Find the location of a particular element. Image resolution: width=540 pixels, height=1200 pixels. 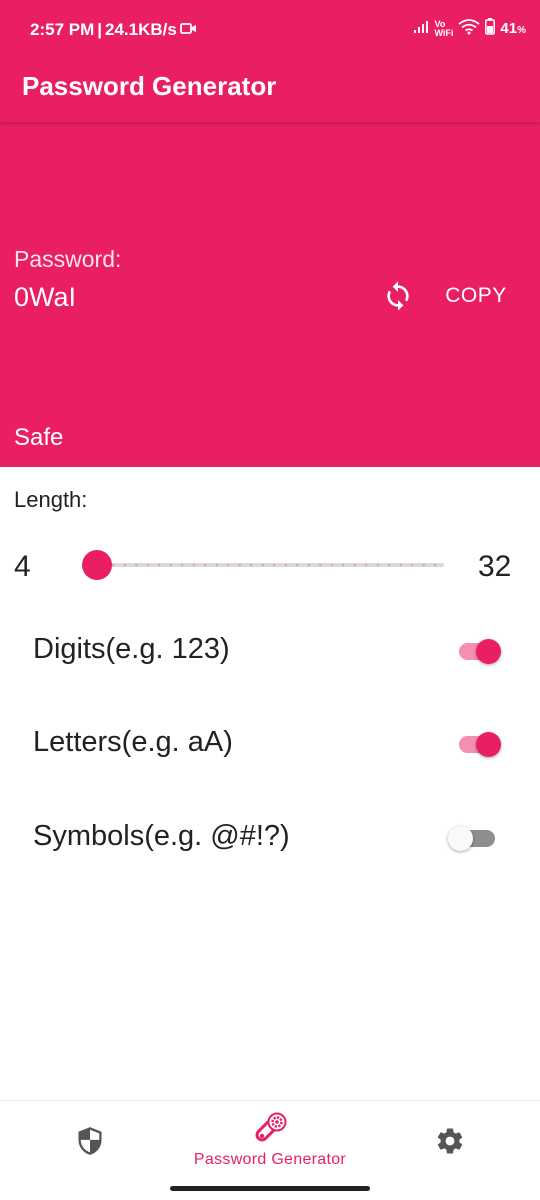

status-right: Vo WiFi 41% is located at coordinates (469, 28).